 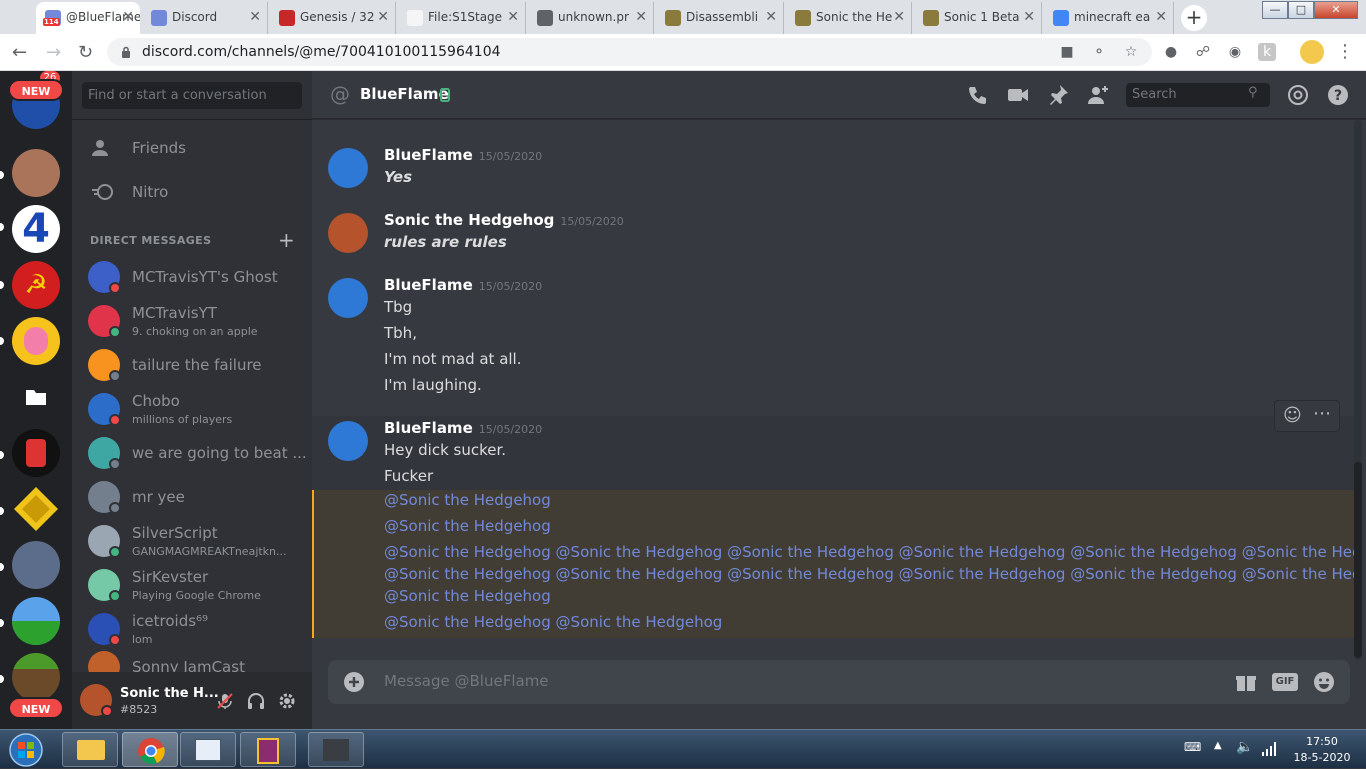 What do you see at coordinates (26, 750) in the screenshot?
I see `start-button` at bounding box center [26, 750].